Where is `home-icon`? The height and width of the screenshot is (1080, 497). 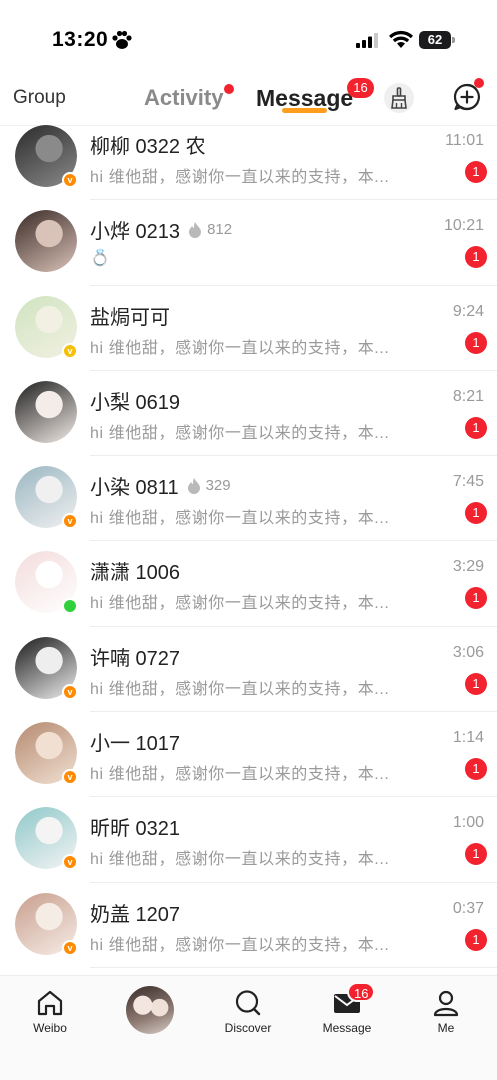
home-icon is located at coordinates (50, 1003).